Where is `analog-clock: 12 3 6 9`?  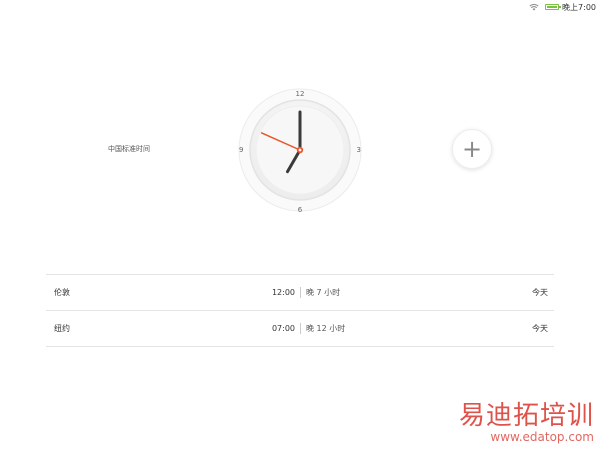 analog-clock: 12 3 6 9 is located at coordinates (300, 150).